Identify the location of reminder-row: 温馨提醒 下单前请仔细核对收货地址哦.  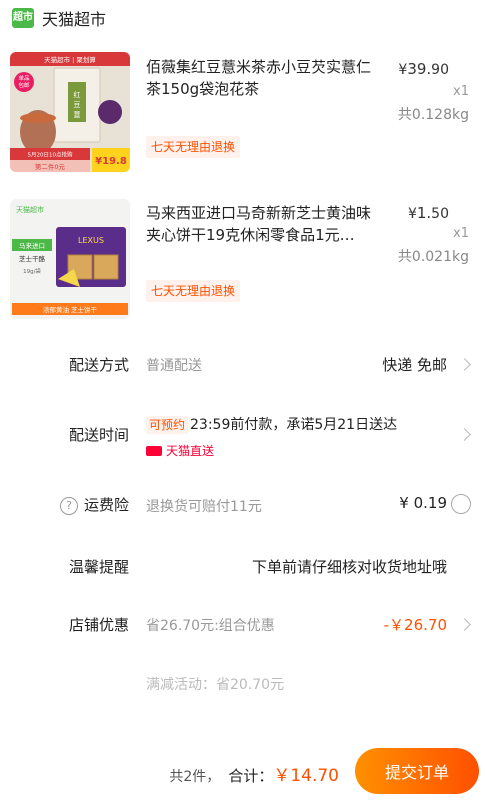
(242, 566).